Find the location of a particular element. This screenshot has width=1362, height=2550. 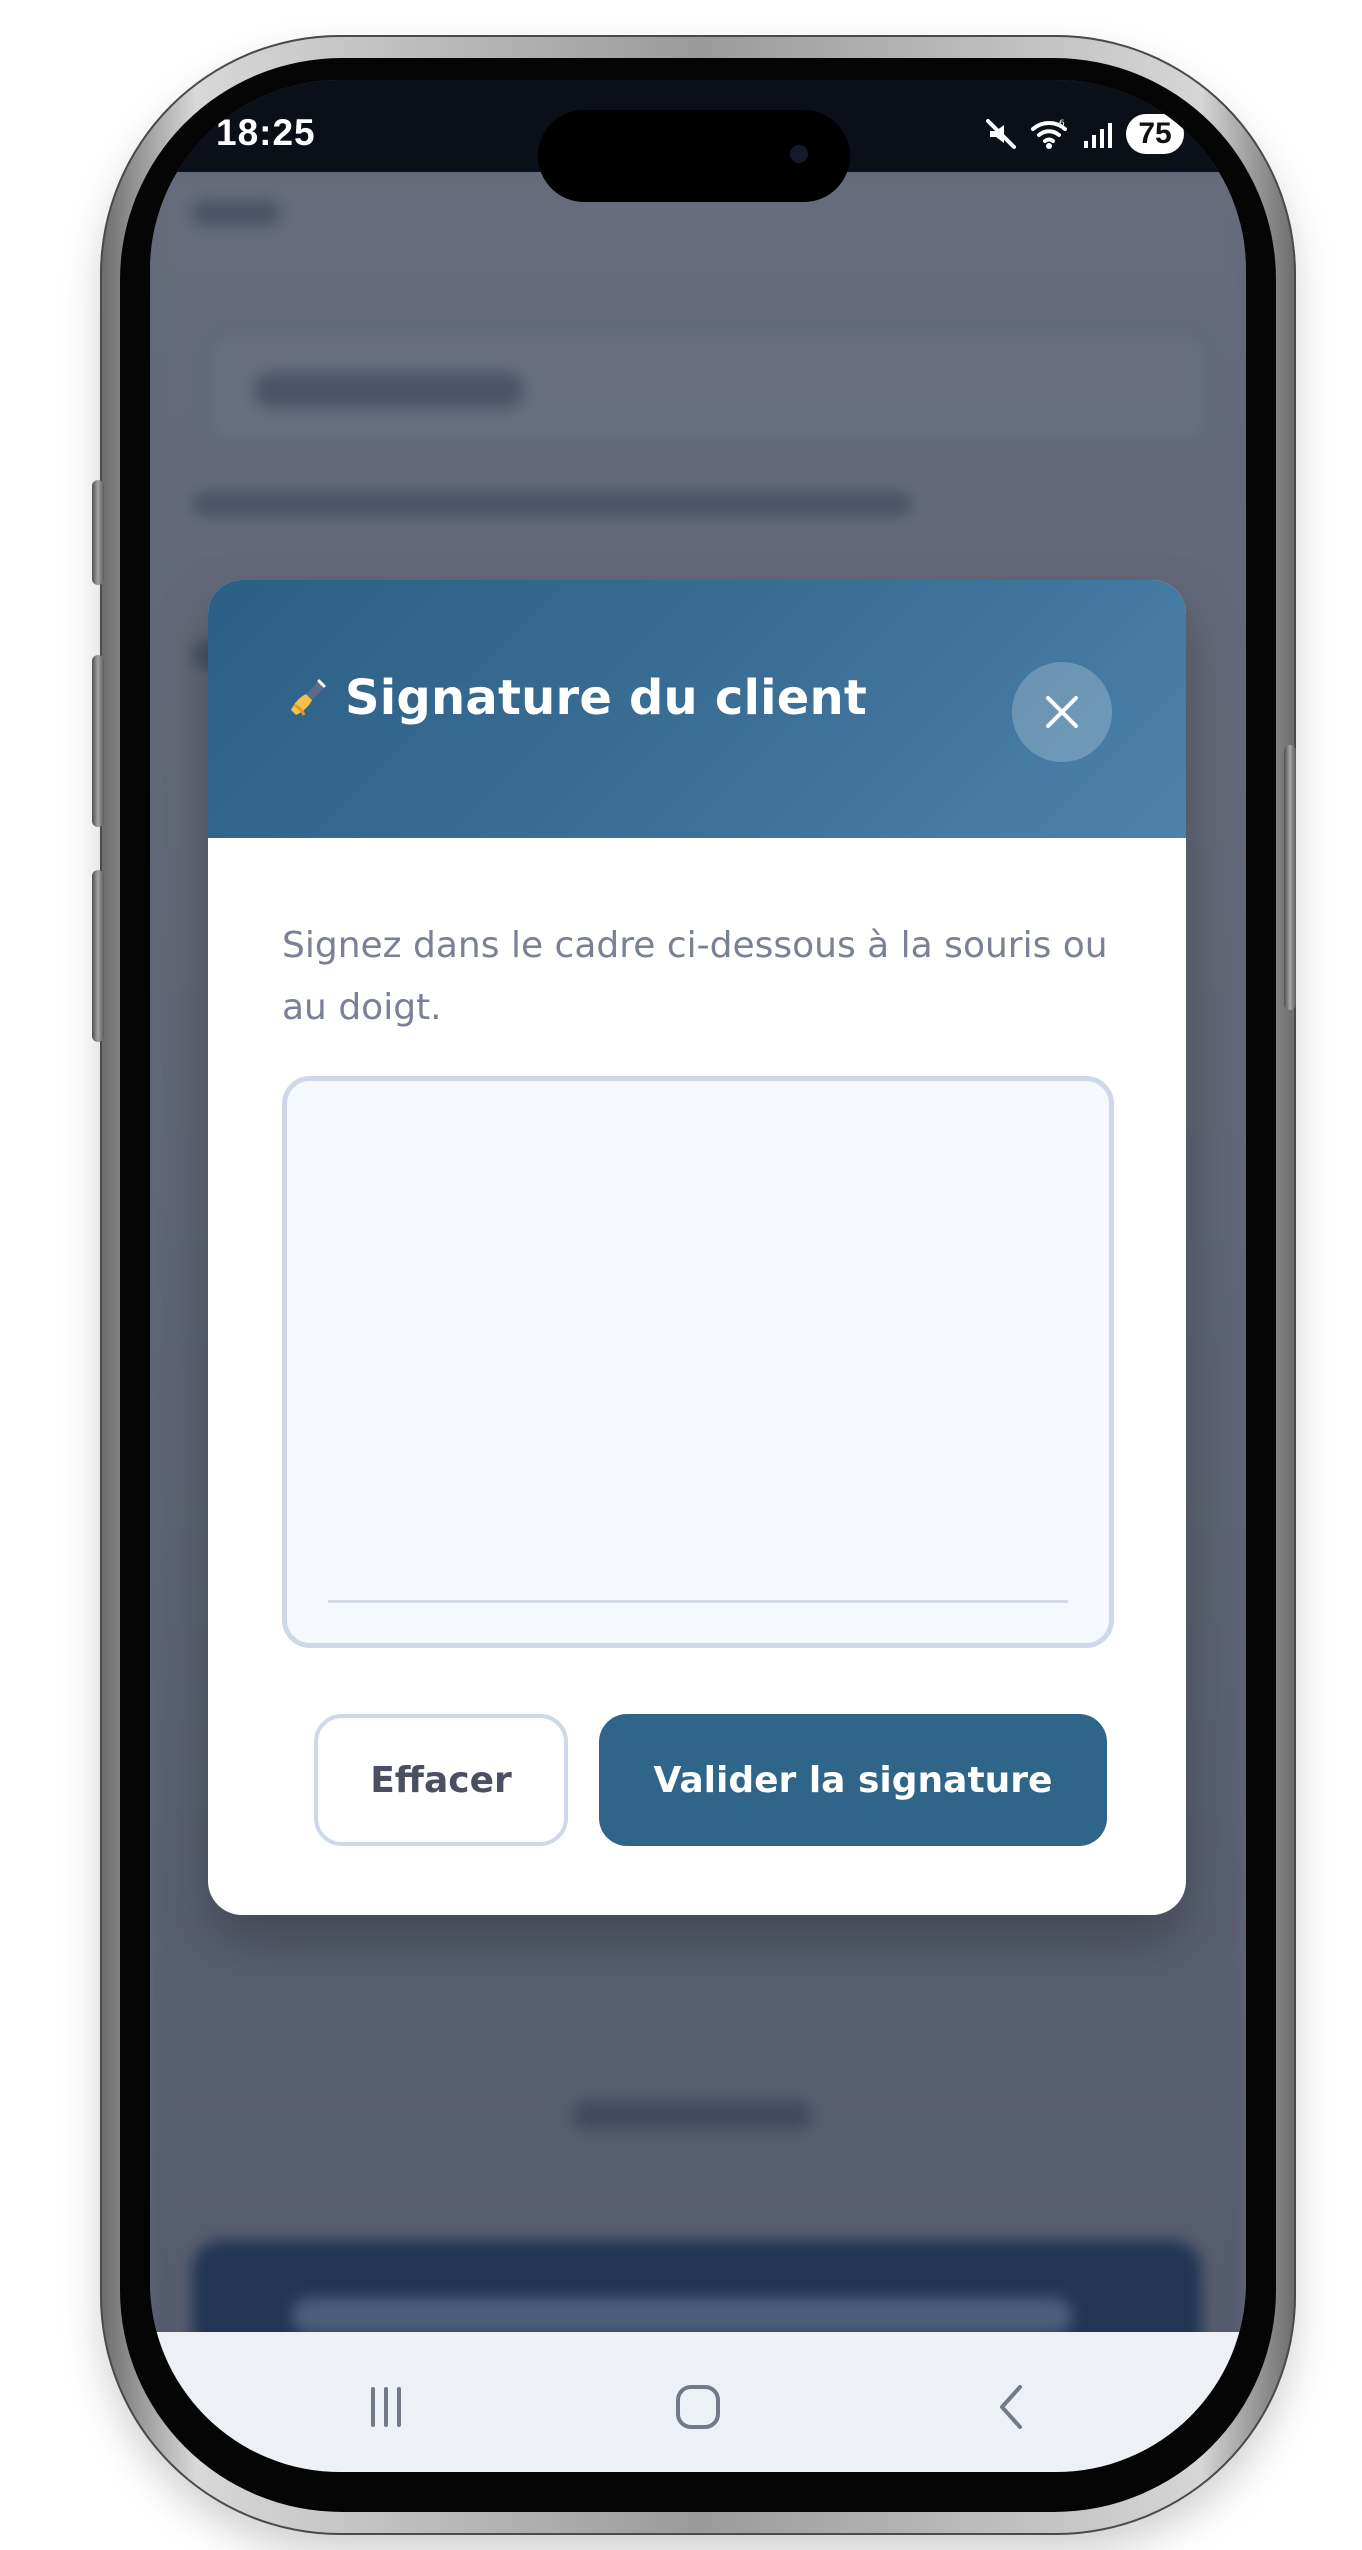

wifi-icon: 6 is located at coordinates (1049, 134).